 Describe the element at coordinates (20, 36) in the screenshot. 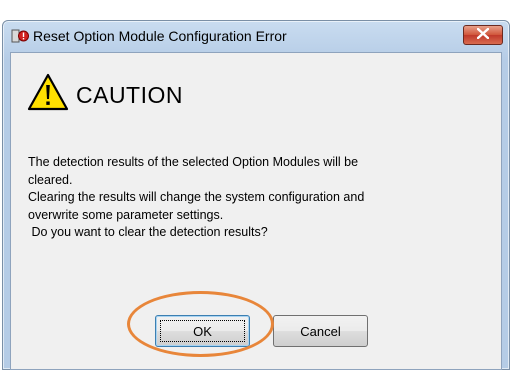

I see `error-app-icon` at that location.